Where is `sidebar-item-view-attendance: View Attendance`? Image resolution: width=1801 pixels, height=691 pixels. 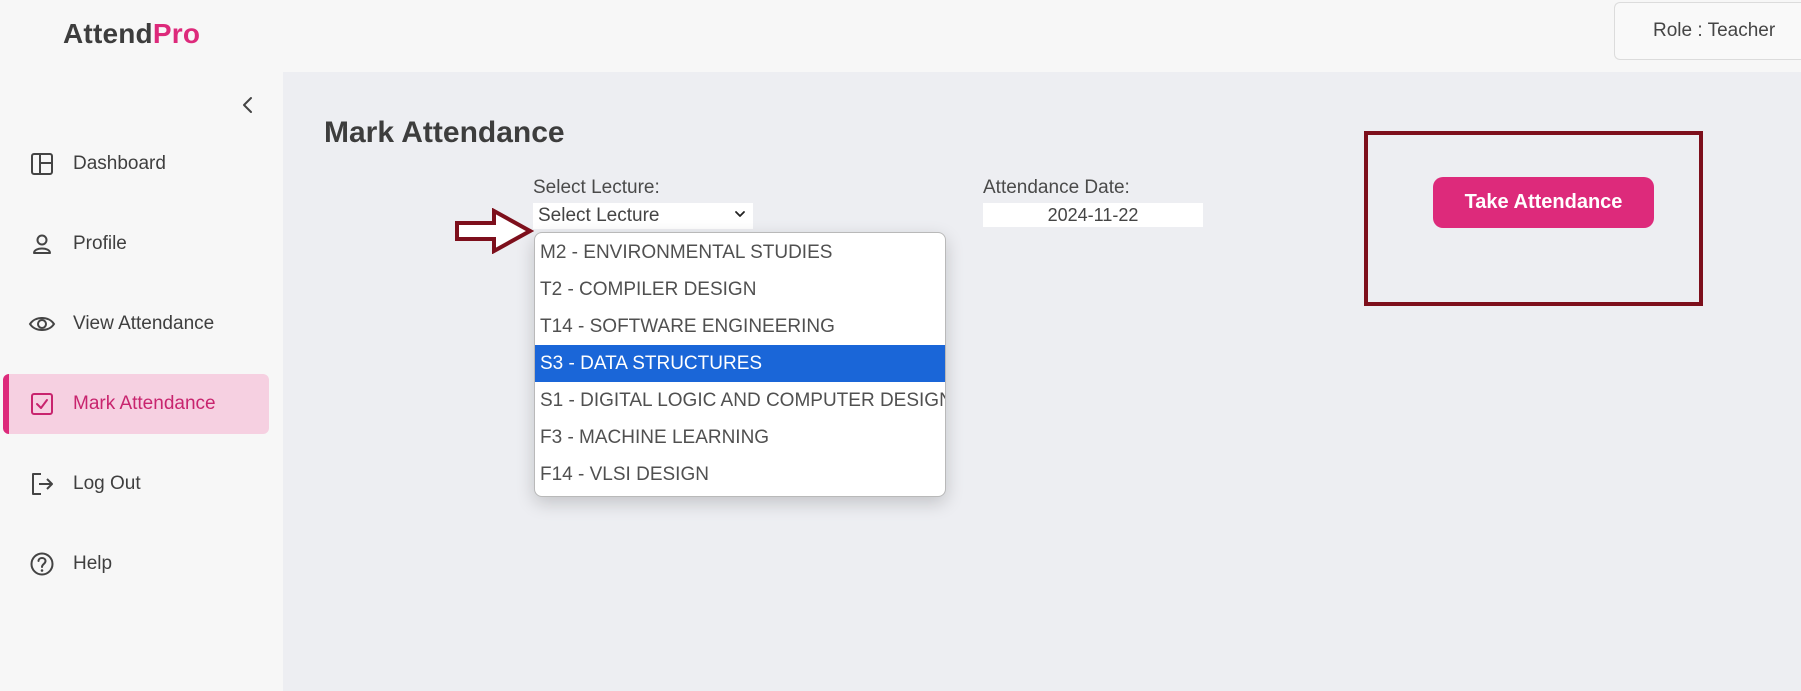
sidebar-item-view-attendance: View Attendance is located at coordinates (133, 324).